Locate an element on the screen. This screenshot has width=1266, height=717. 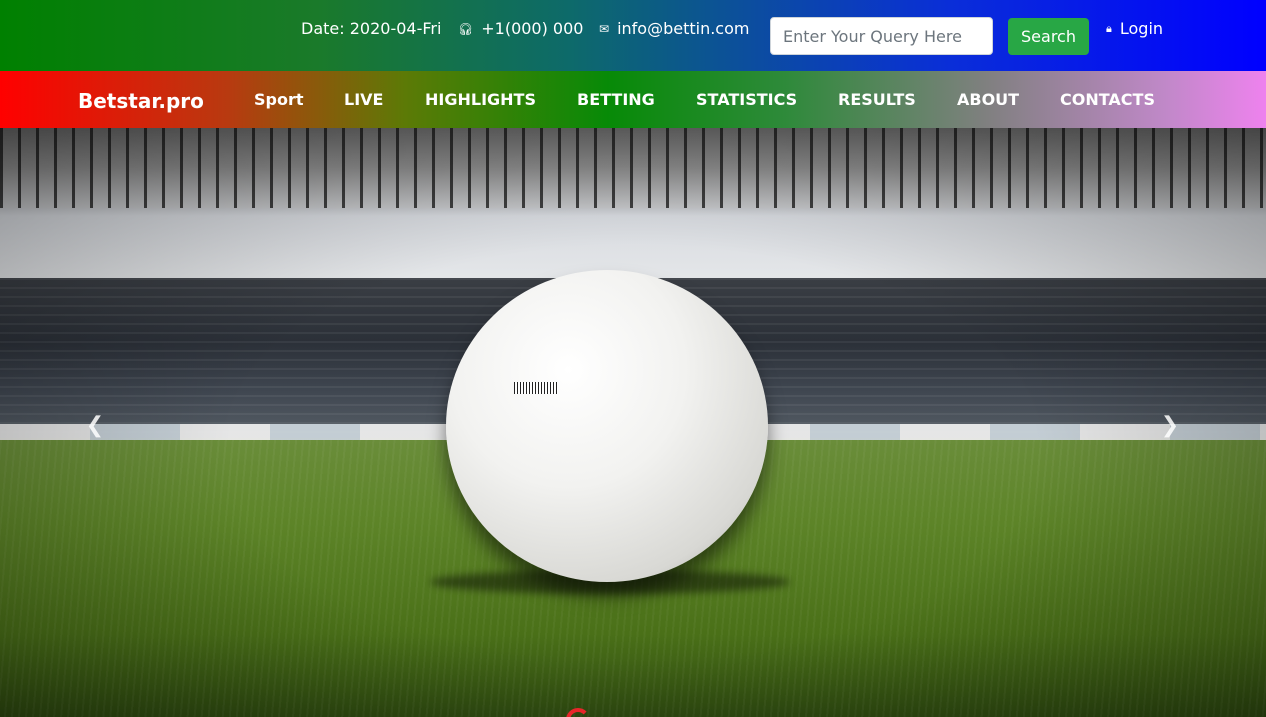
email-text: info@bettin.com is located at coordinates (683, 28).